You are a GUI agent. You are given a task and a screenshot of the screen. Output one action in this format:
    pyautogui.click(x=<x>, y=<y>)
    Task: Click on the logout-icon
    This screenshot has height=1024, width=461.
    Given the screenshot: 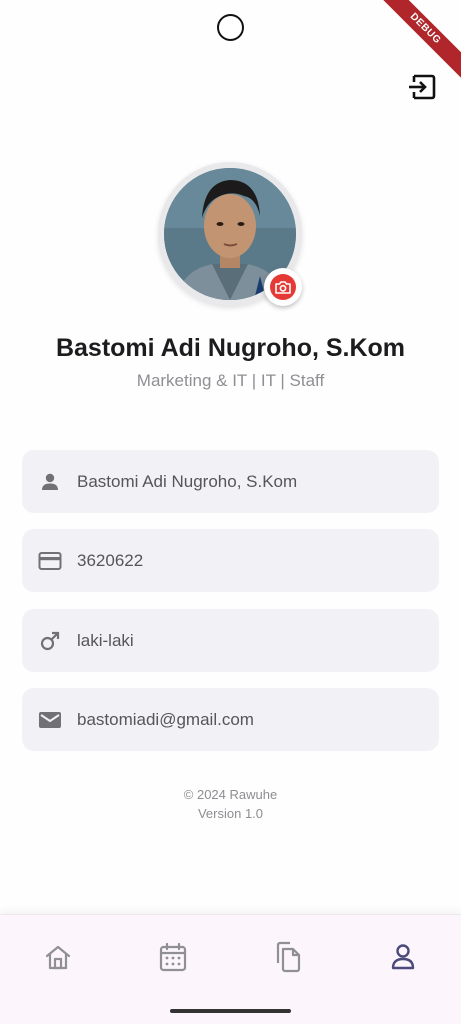 What is the action you would take?
    pyautogui.click(x=422, y=87)
    